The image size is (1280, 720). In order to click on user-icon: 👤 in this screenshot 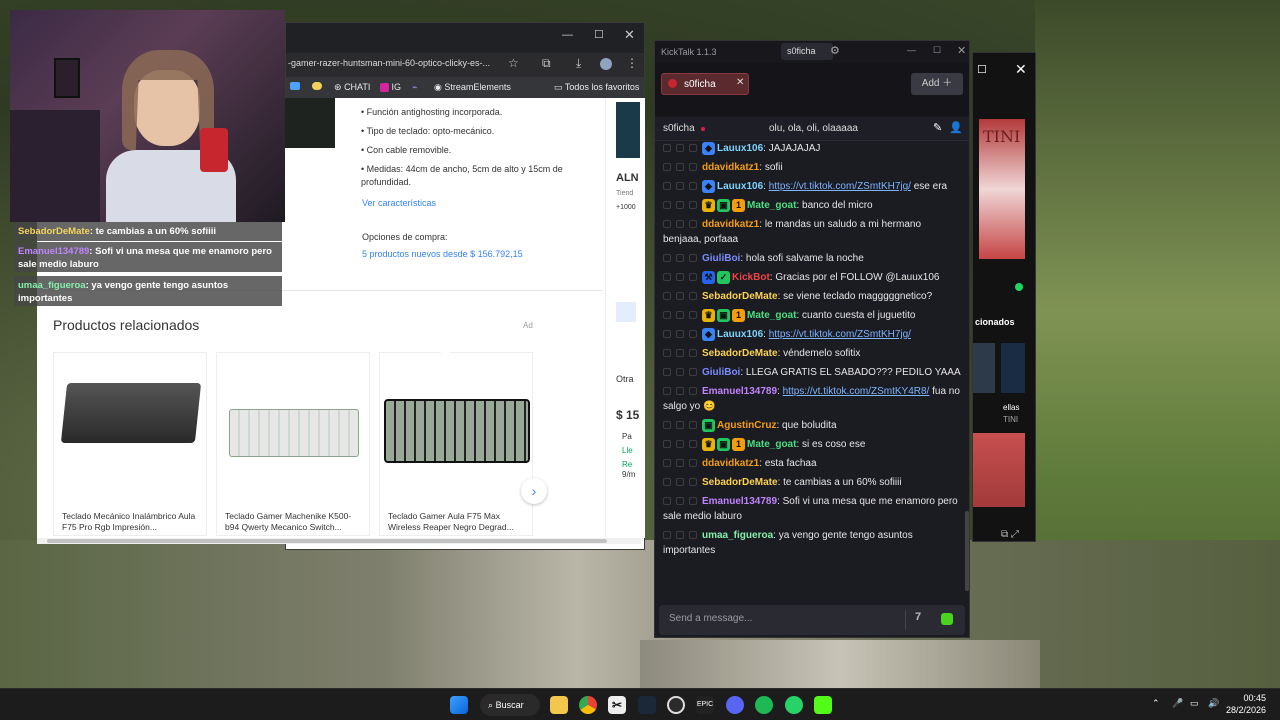, I will do `click(956, 127)`.